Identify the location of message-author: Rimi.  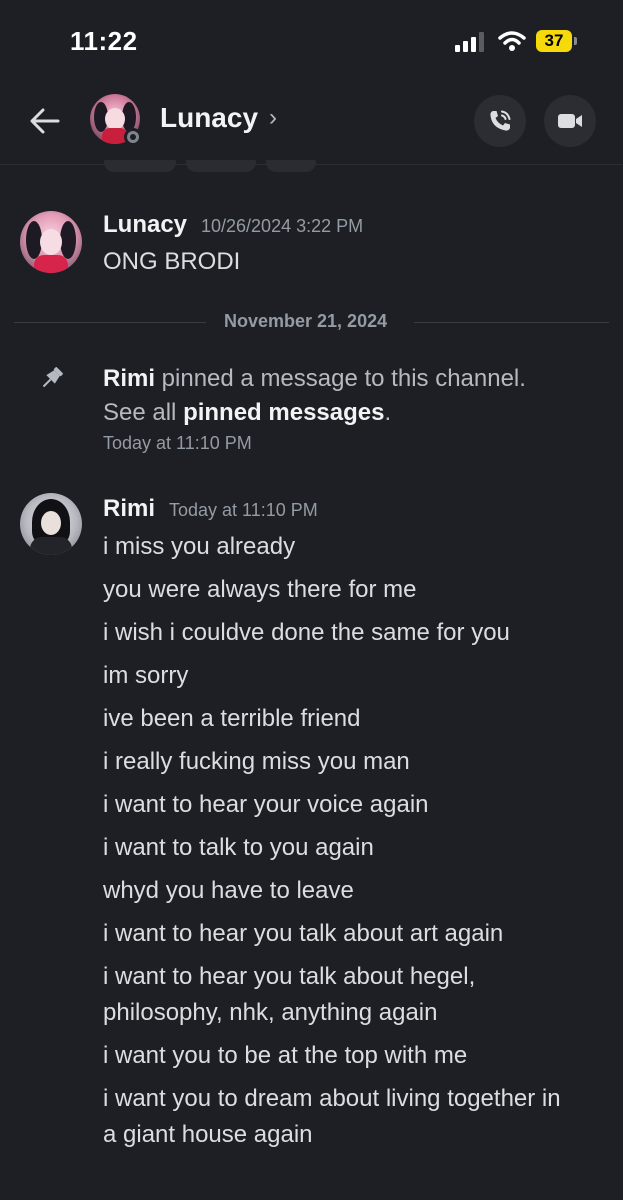
(129, 509).